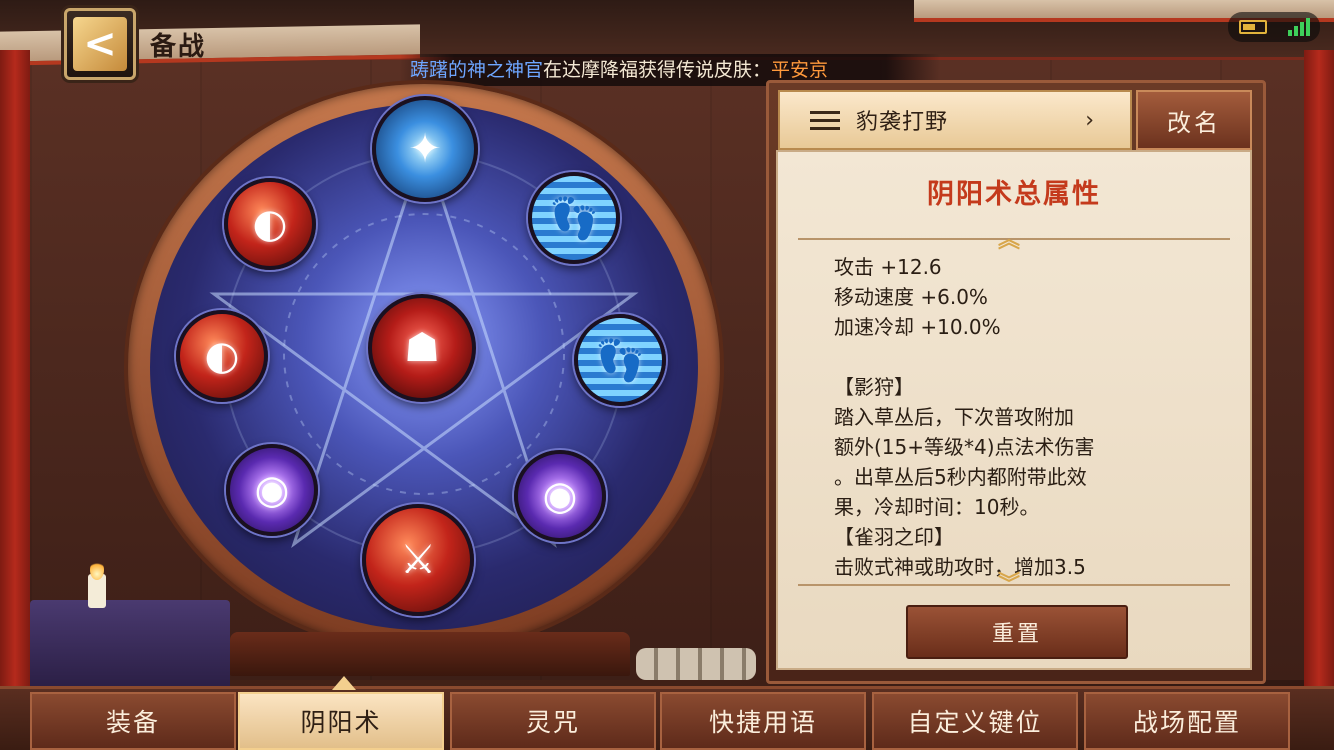  Describe the element at coordinates (477, 70) in the screenshot. I see `marquee-player-name: 踌躇的神之神官` at that location.